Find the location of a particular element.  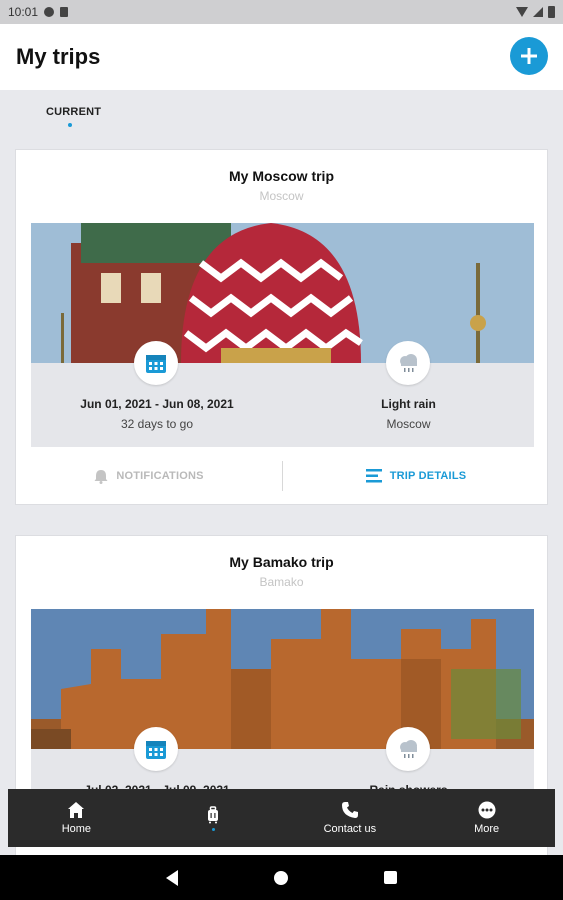

notifications-label: NOTIFICATIONS is located at coordinates (160, 476).